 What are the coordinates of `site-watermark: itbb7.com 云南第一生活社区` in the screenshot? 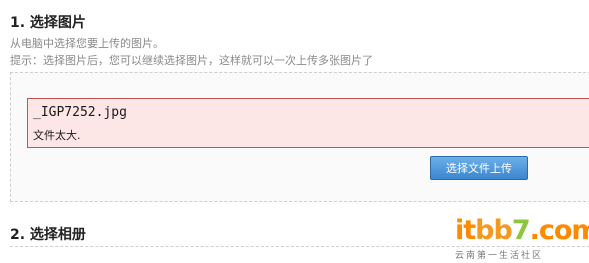 It's located at (522, 239).